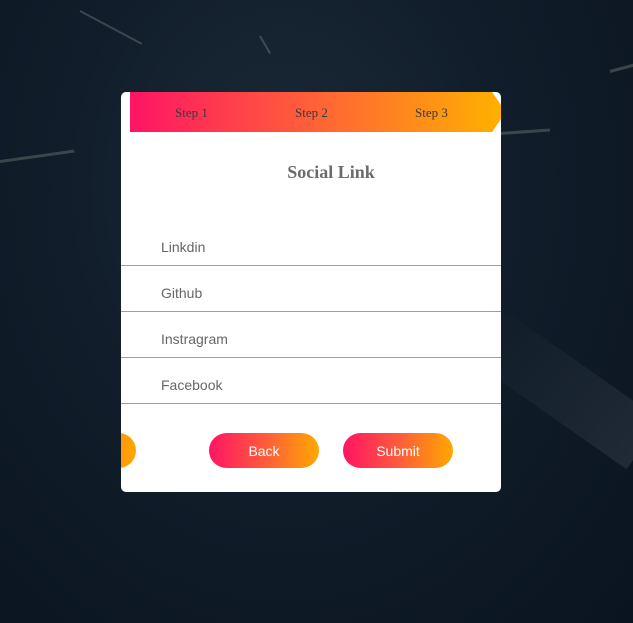  What do you see at coordinates (191, 113) in the screenshot?
I see `step-1-label: Step 1` at bounding box center [191, 113].